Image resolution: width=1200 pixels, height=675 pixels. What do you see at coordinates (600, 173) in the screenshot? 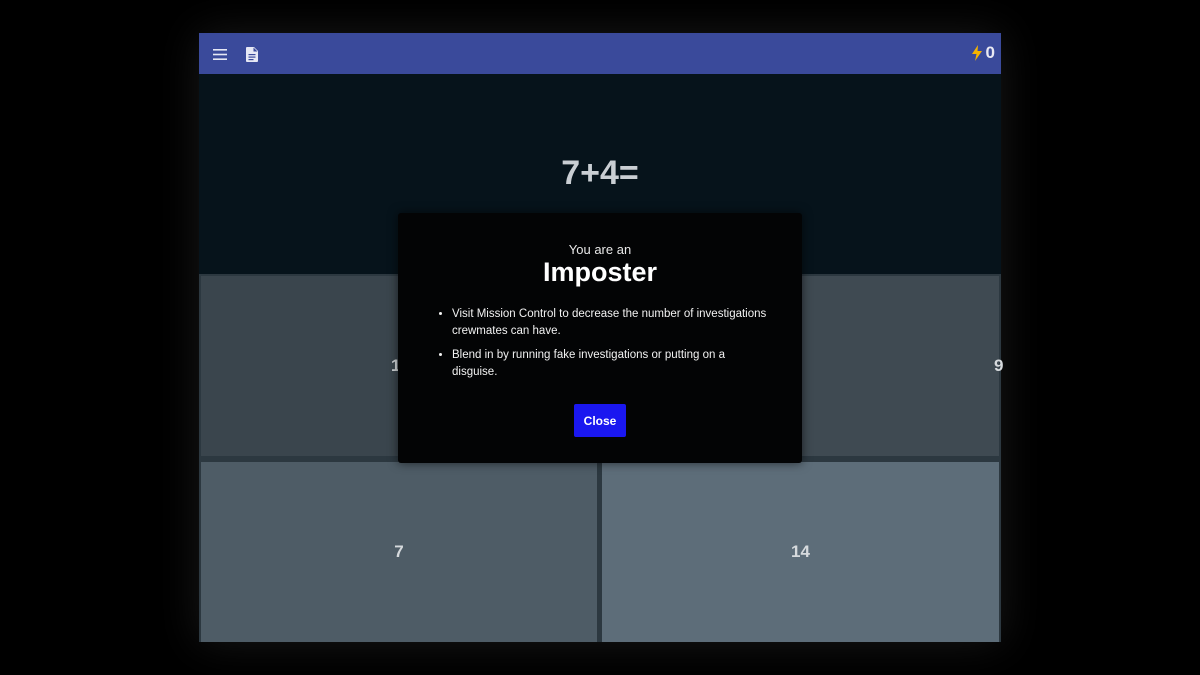
I see `question-text: 7+4=` at bounding box center [600, 173].